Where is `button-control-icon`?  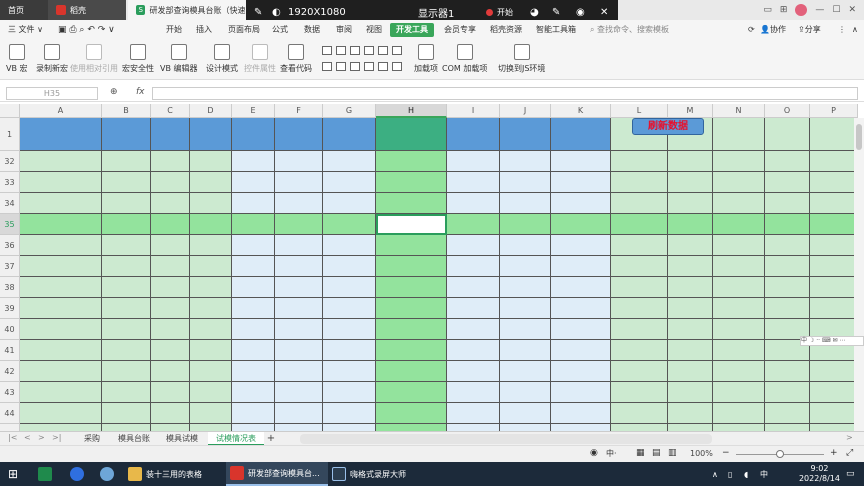
button-control-icon is located at coordinates (355, 50).